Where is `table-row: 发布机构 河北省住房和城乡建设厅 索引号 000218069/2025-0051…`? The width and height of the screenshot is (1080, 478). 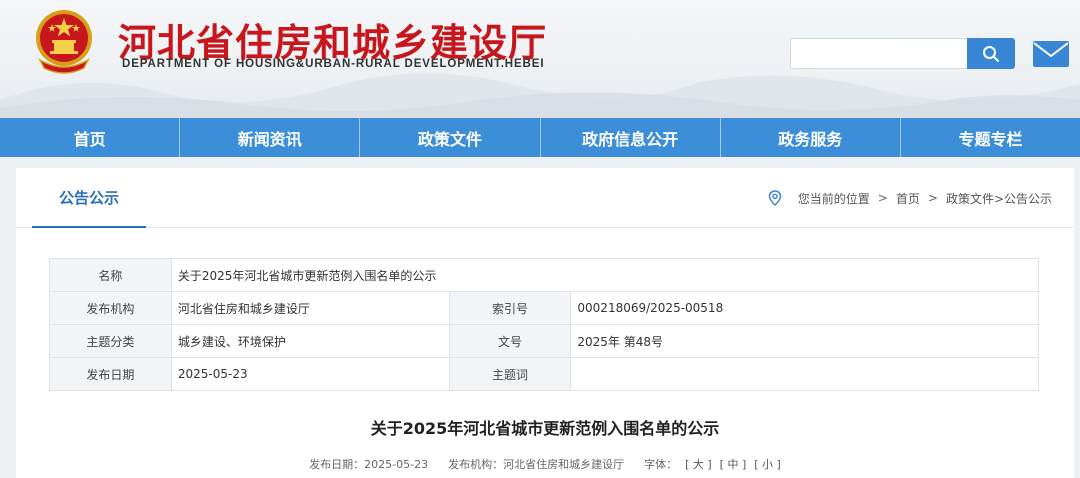
table-row: 发布机构 河北省住房和城乡建设厅 索引号 000218069/2025-0051… is located at coordinates (544, 308).